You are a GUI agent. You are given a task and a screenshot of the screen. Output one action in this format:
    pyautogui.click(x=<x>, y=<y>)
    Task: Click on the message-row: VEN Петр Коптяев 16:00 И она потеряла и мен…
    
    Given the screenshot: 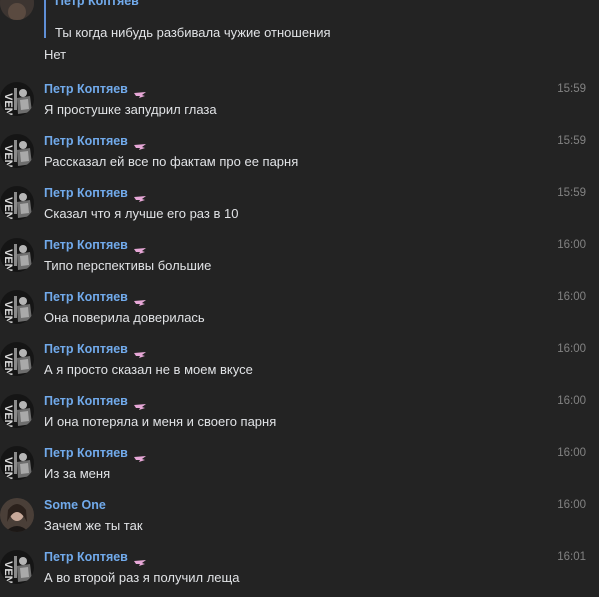 What is the action you would take?
    pyautogui.click(x=299, y=420)
    